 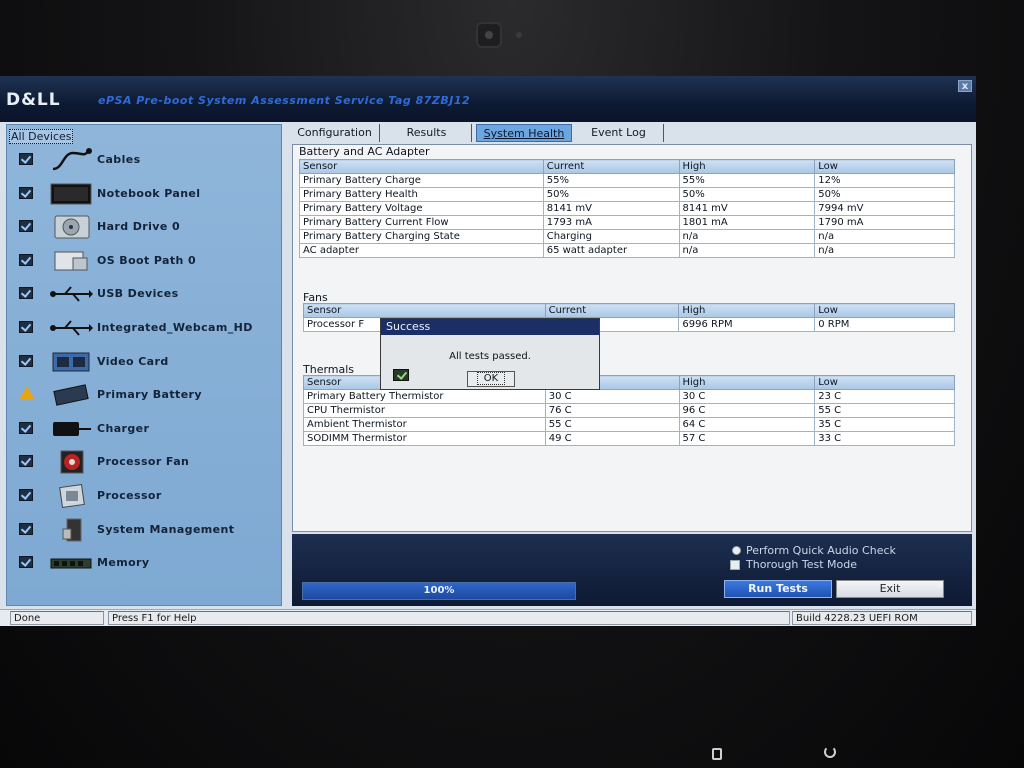 What do you see at coordinates (175, 327) in the screenshot?
I see `device-label: Integrated_Webcam_HD` at bounding box center [175, 327].